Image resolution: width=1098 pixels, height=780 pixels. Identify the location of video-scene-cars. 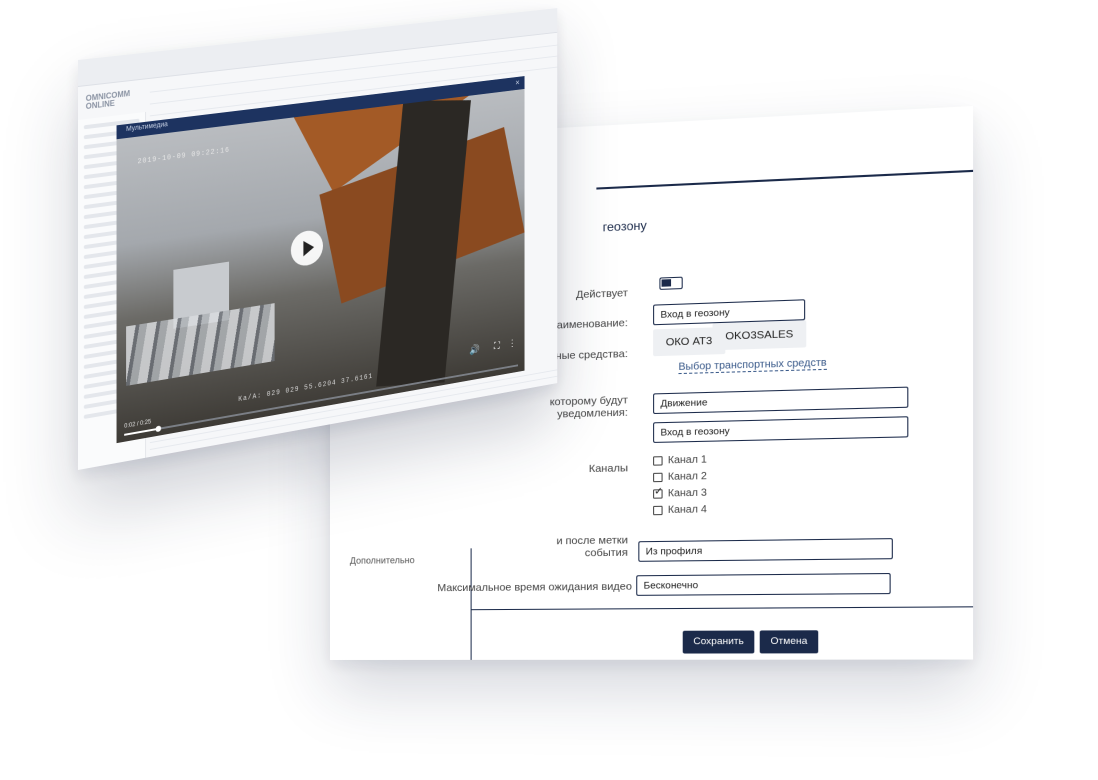
(200, 344).